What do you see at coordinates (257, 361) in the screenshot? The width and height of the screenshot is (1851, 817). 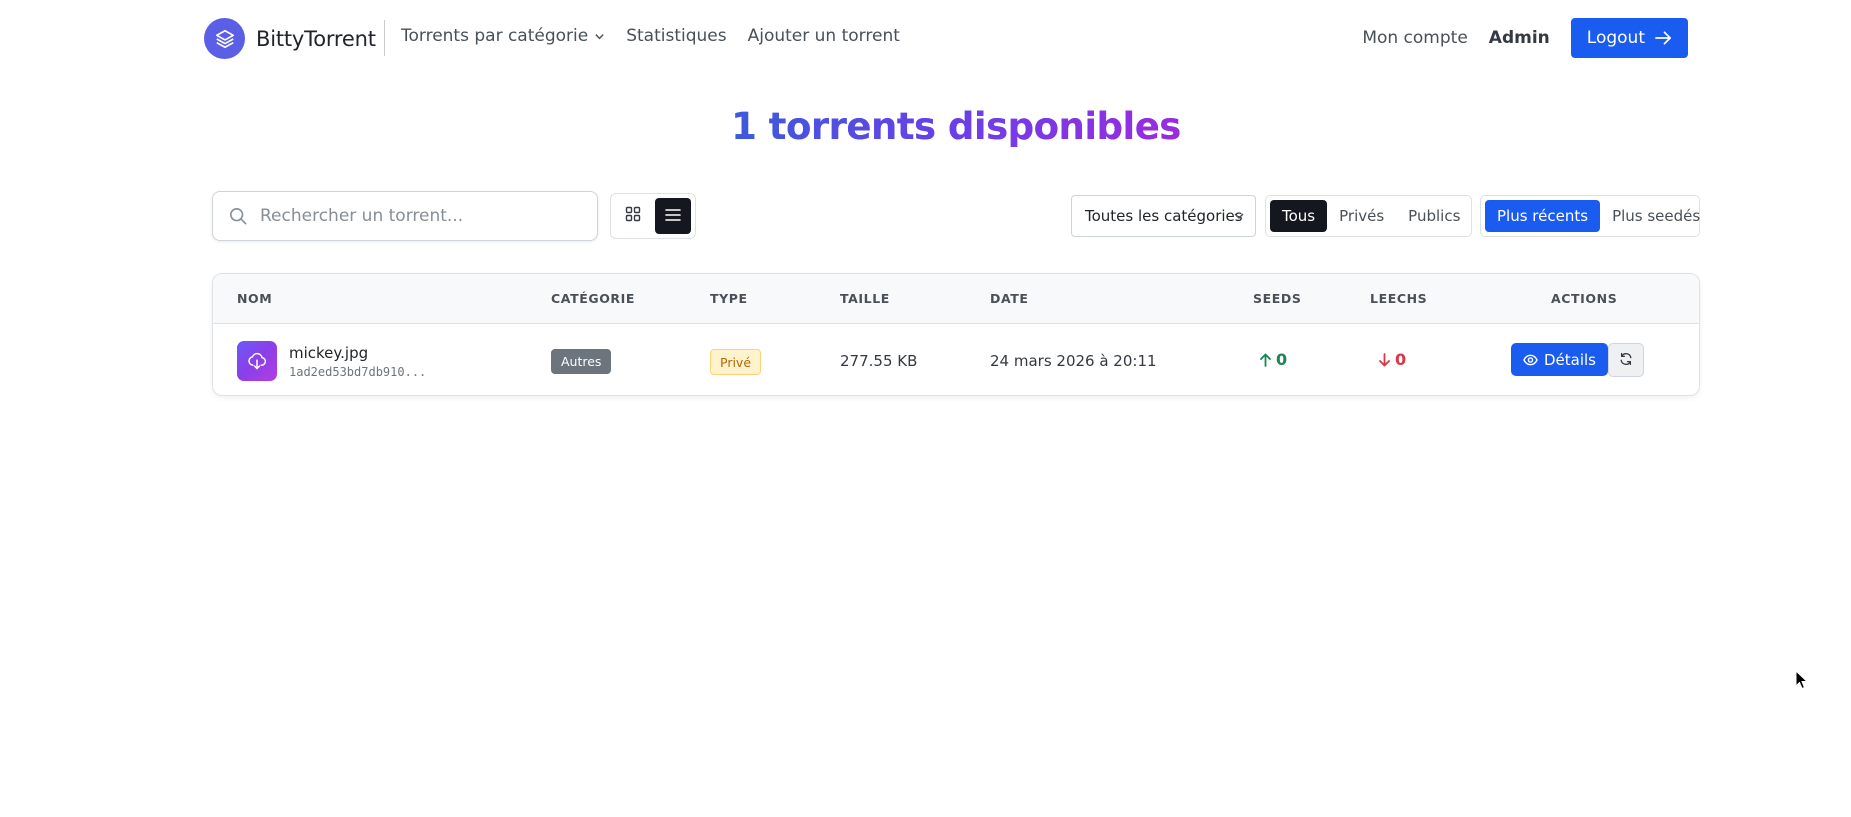 I see `cloud-download-icon` at bounding box center [257, 361].